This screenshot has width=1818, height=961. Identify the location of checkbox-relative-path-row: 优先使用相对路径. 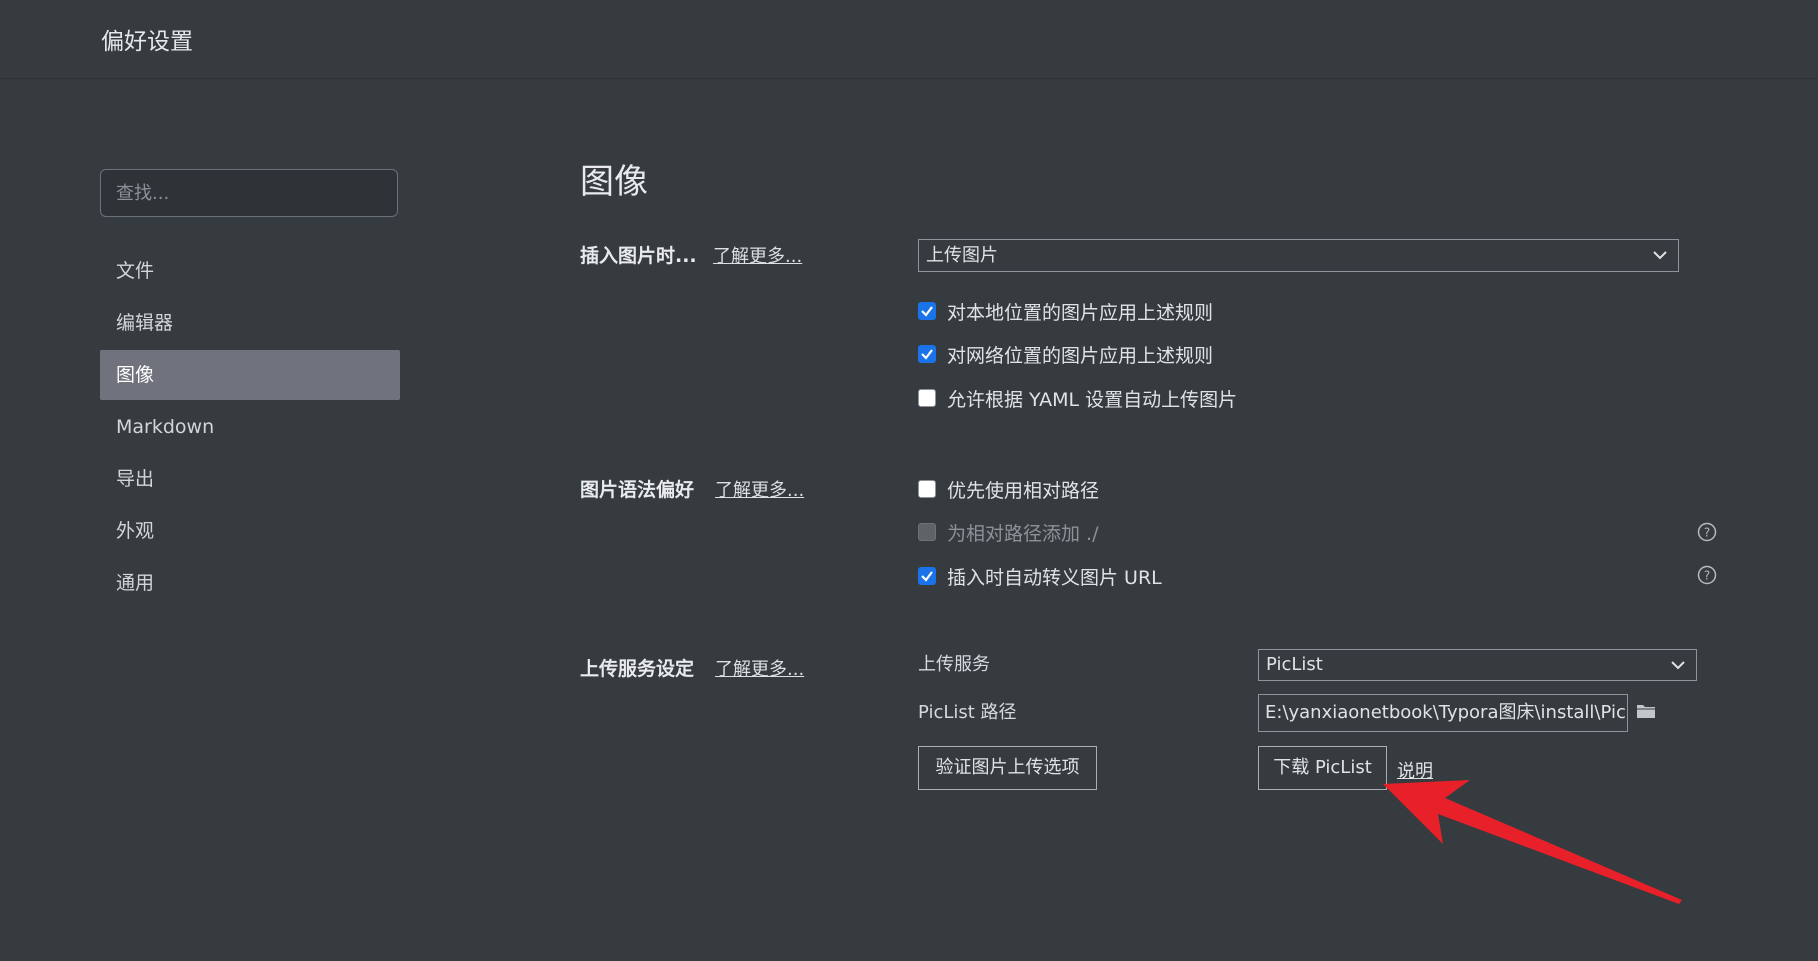
(1008, 489).